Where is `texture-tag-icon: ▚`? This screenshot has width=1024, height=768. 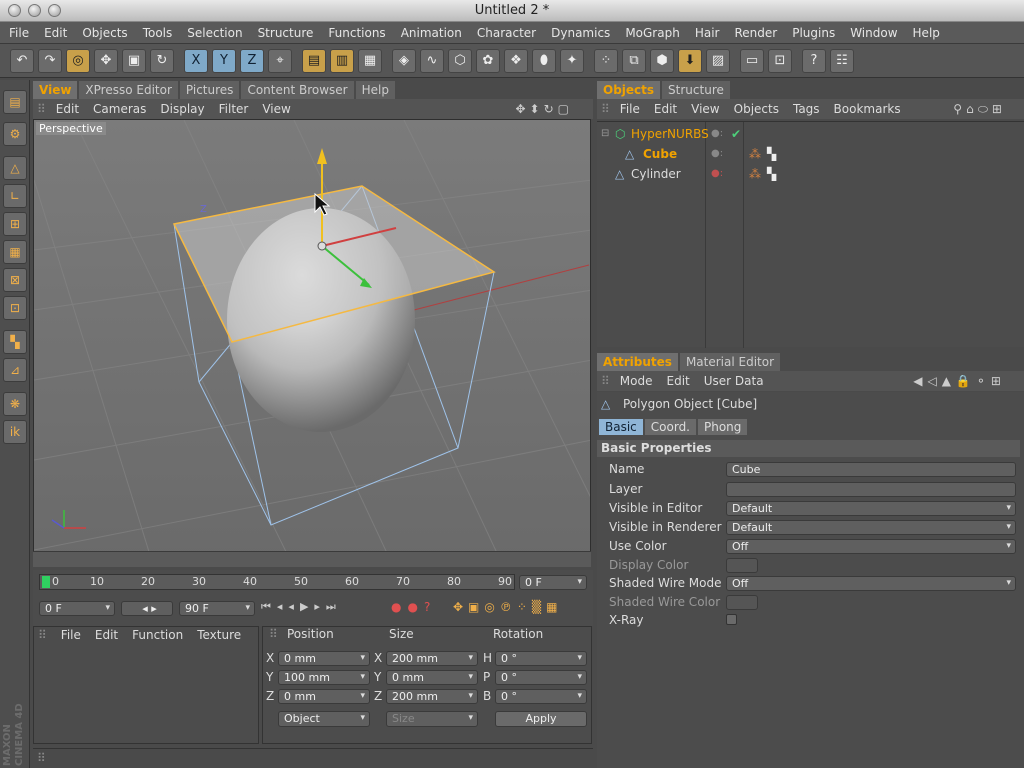 texture-tag-icon: ▚ is located at coordinates (771, 154).